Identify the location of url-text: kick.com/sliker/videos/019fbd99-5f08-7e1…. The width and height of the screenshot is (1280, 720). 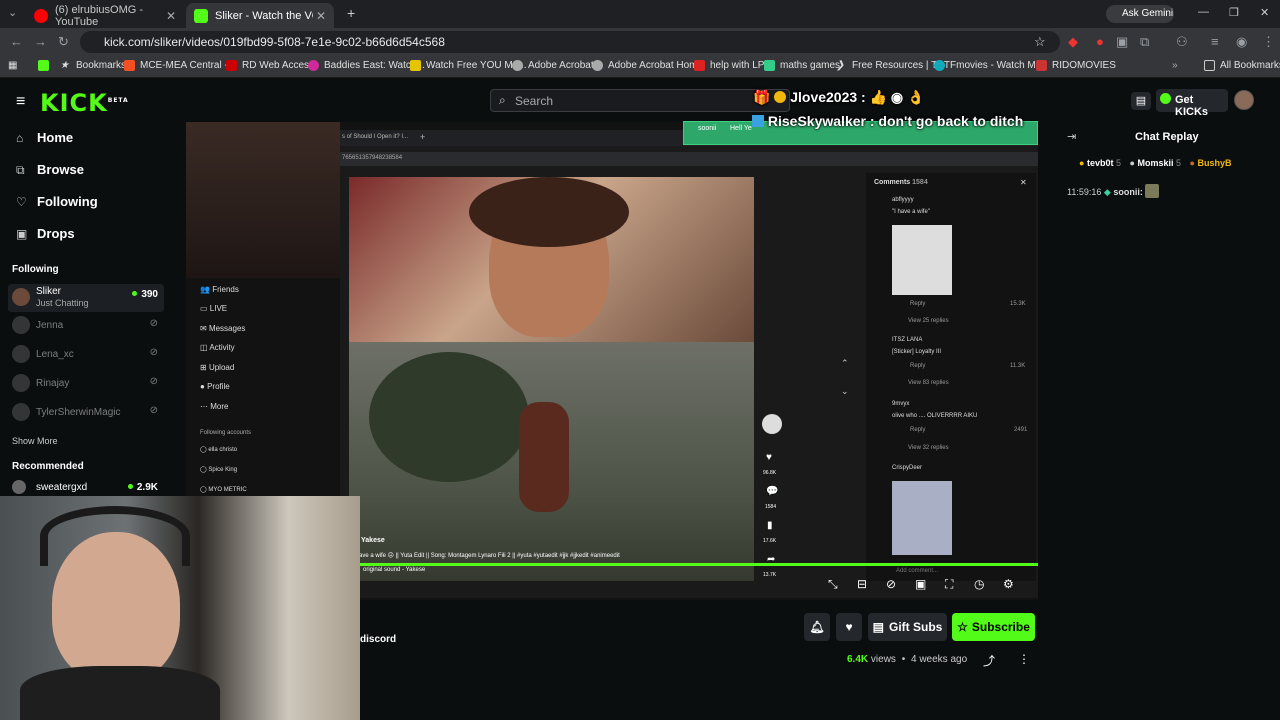
(274, 42).